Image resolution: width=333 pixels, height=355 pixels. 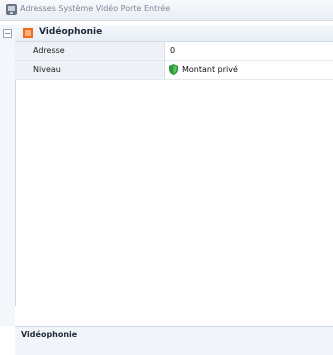 I want to click on property-row-niveau: Niveau Montant privé, so click(x=174, y=70).